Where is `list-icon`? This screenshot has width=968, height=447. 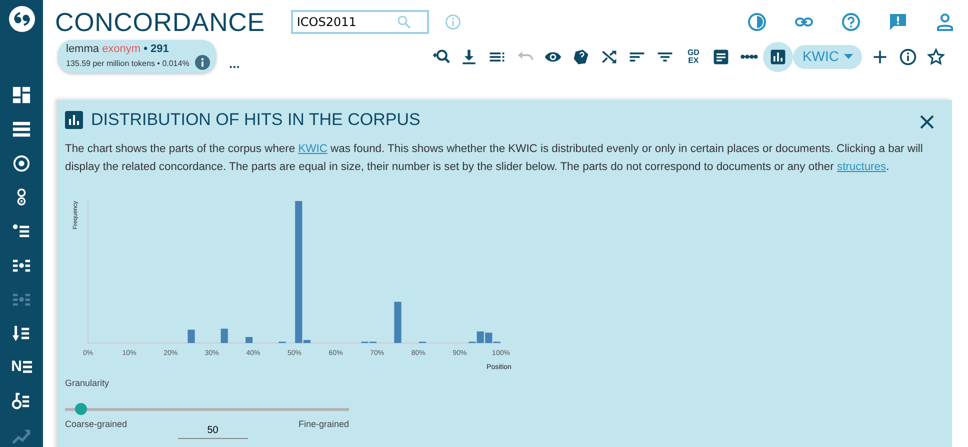
list-icon is located at coordinates (21, 129).